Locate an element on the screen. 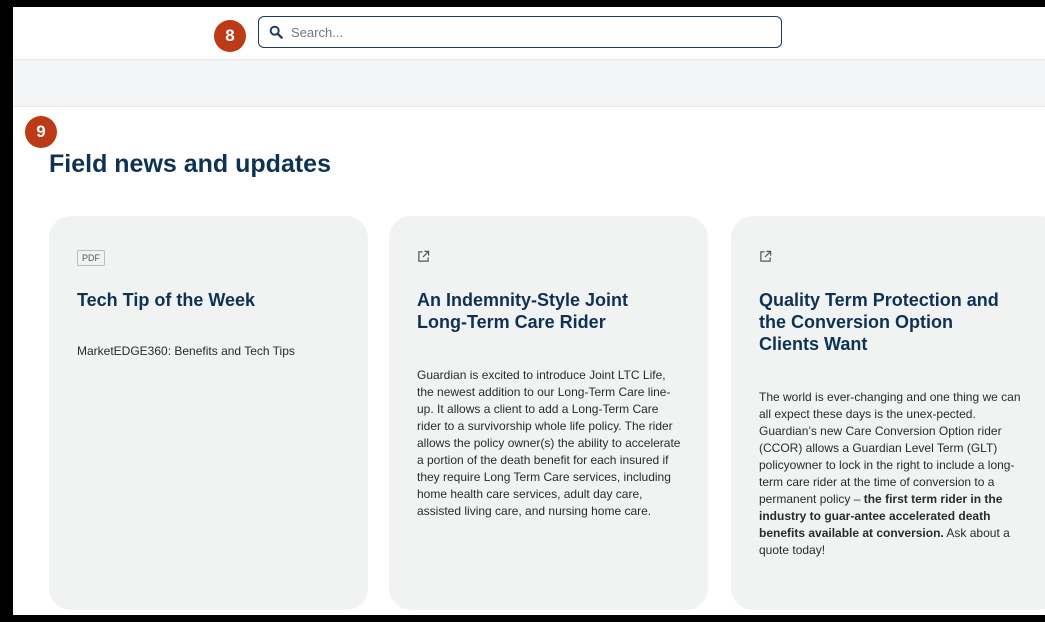 The image size is (1045, 622). frame-left-border is located at coordinates (6, 311).